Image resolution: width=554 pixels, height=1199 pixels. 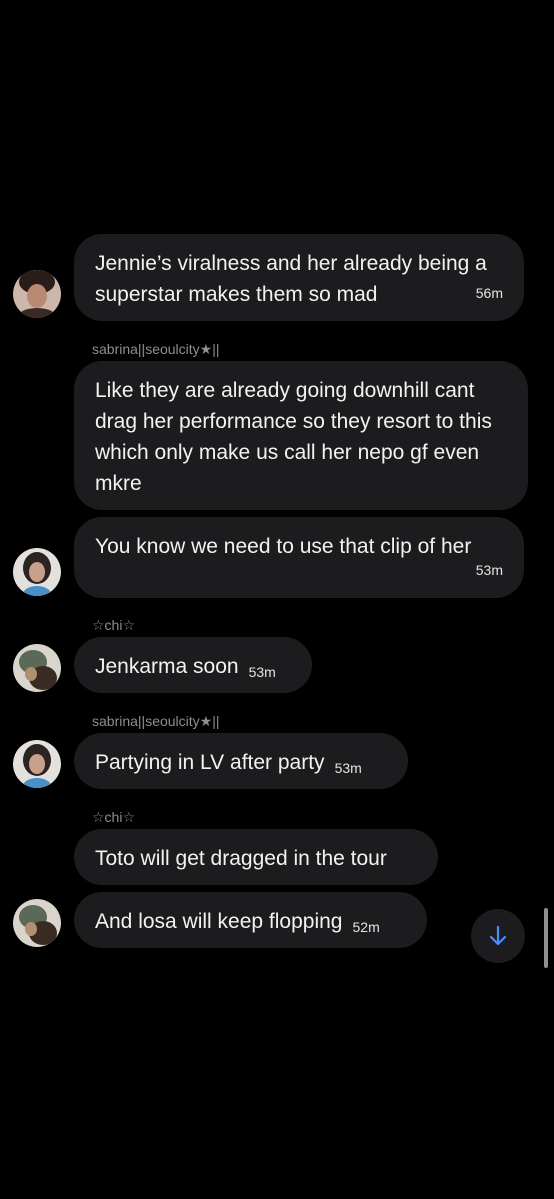 What do you see at coordinates (167, 666) in the screenshot?
I see `message-text: Jenkarma soon` at bounding box center [167, 666].